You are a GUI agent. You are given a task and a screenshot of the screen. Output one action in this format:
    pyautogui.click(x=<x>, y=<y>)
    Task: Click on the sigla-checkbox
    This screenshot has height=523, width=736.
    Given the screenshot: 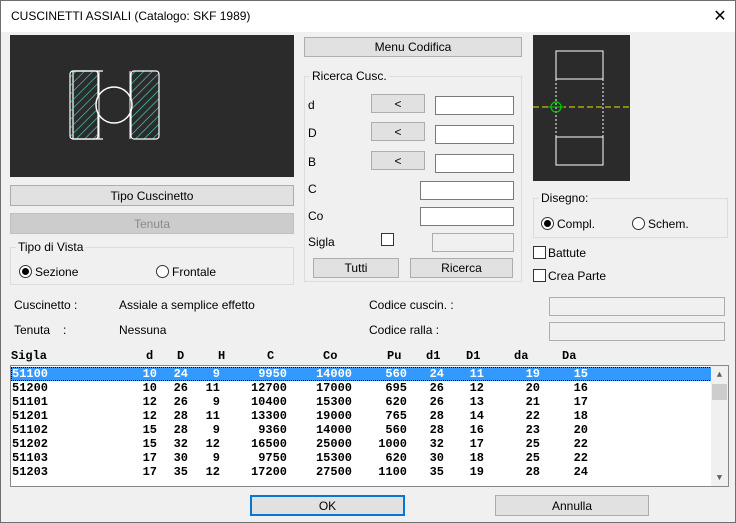 What is the action you would take?
    pyautogui.click(x=387, y=239)
    